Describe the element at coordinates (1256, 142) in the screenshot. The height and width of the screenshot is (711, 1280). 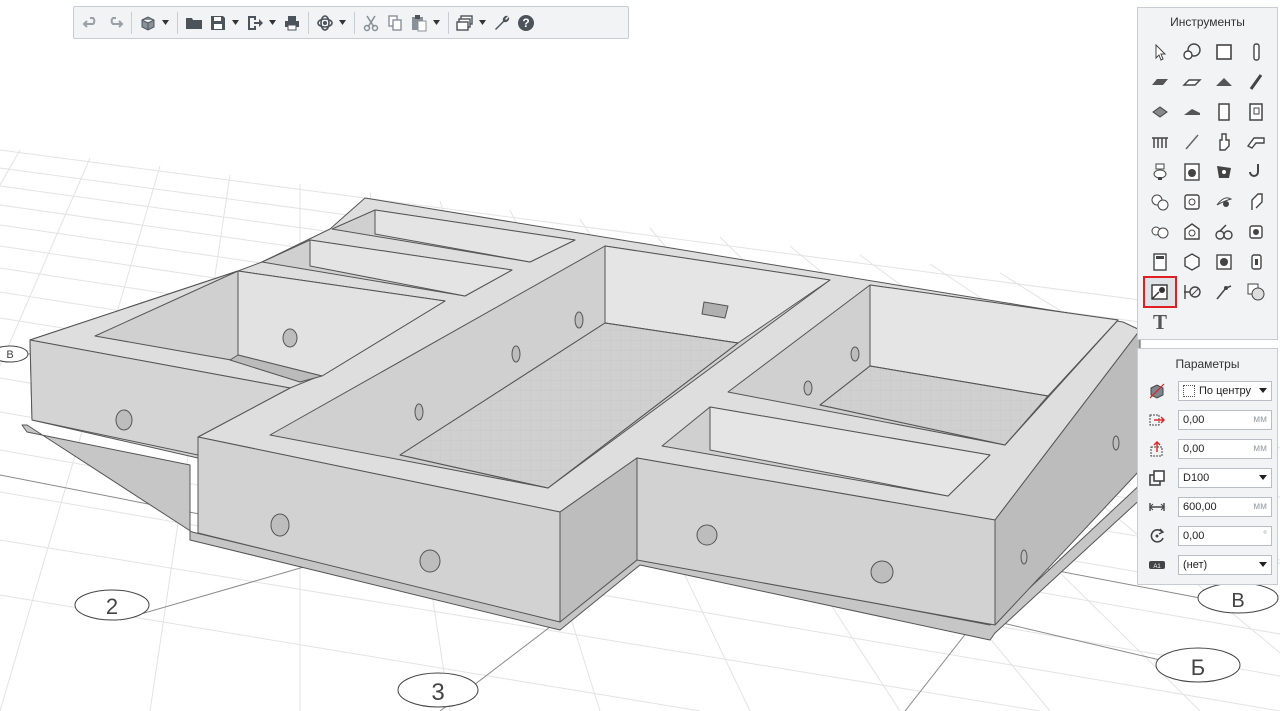
I see `pipe-tool-icon` at that location.